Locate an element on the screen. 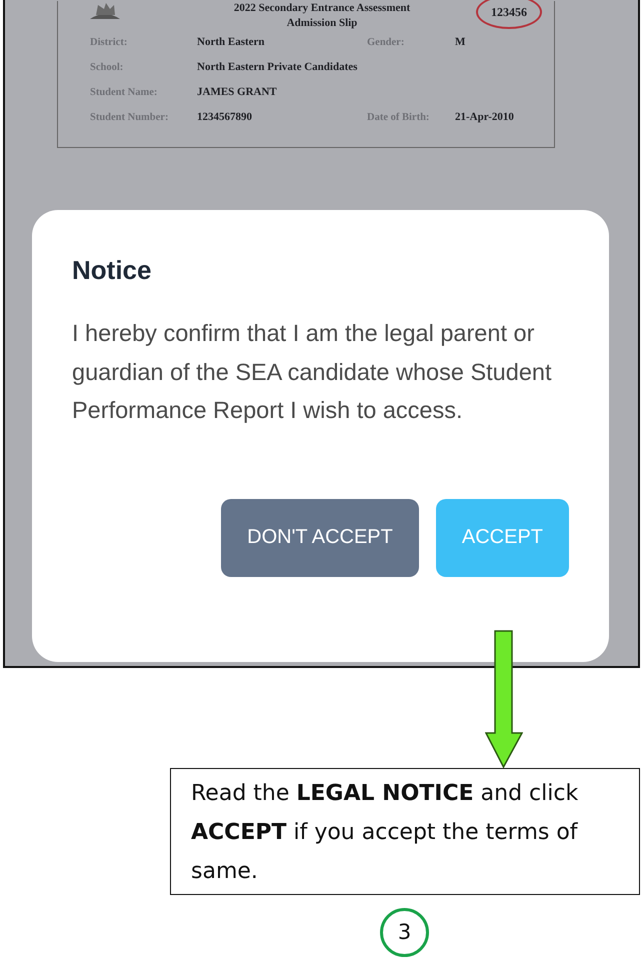  field-value: 21-Apr-2010 is located at coordinates (485, 117).